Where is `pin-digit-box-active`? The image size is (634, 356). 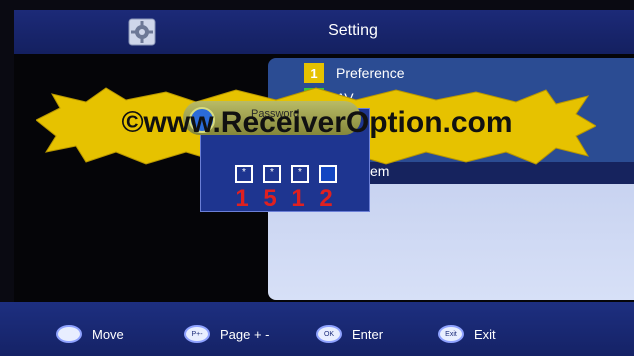
pin-digit-box-active is located at coordinates (328, 174).